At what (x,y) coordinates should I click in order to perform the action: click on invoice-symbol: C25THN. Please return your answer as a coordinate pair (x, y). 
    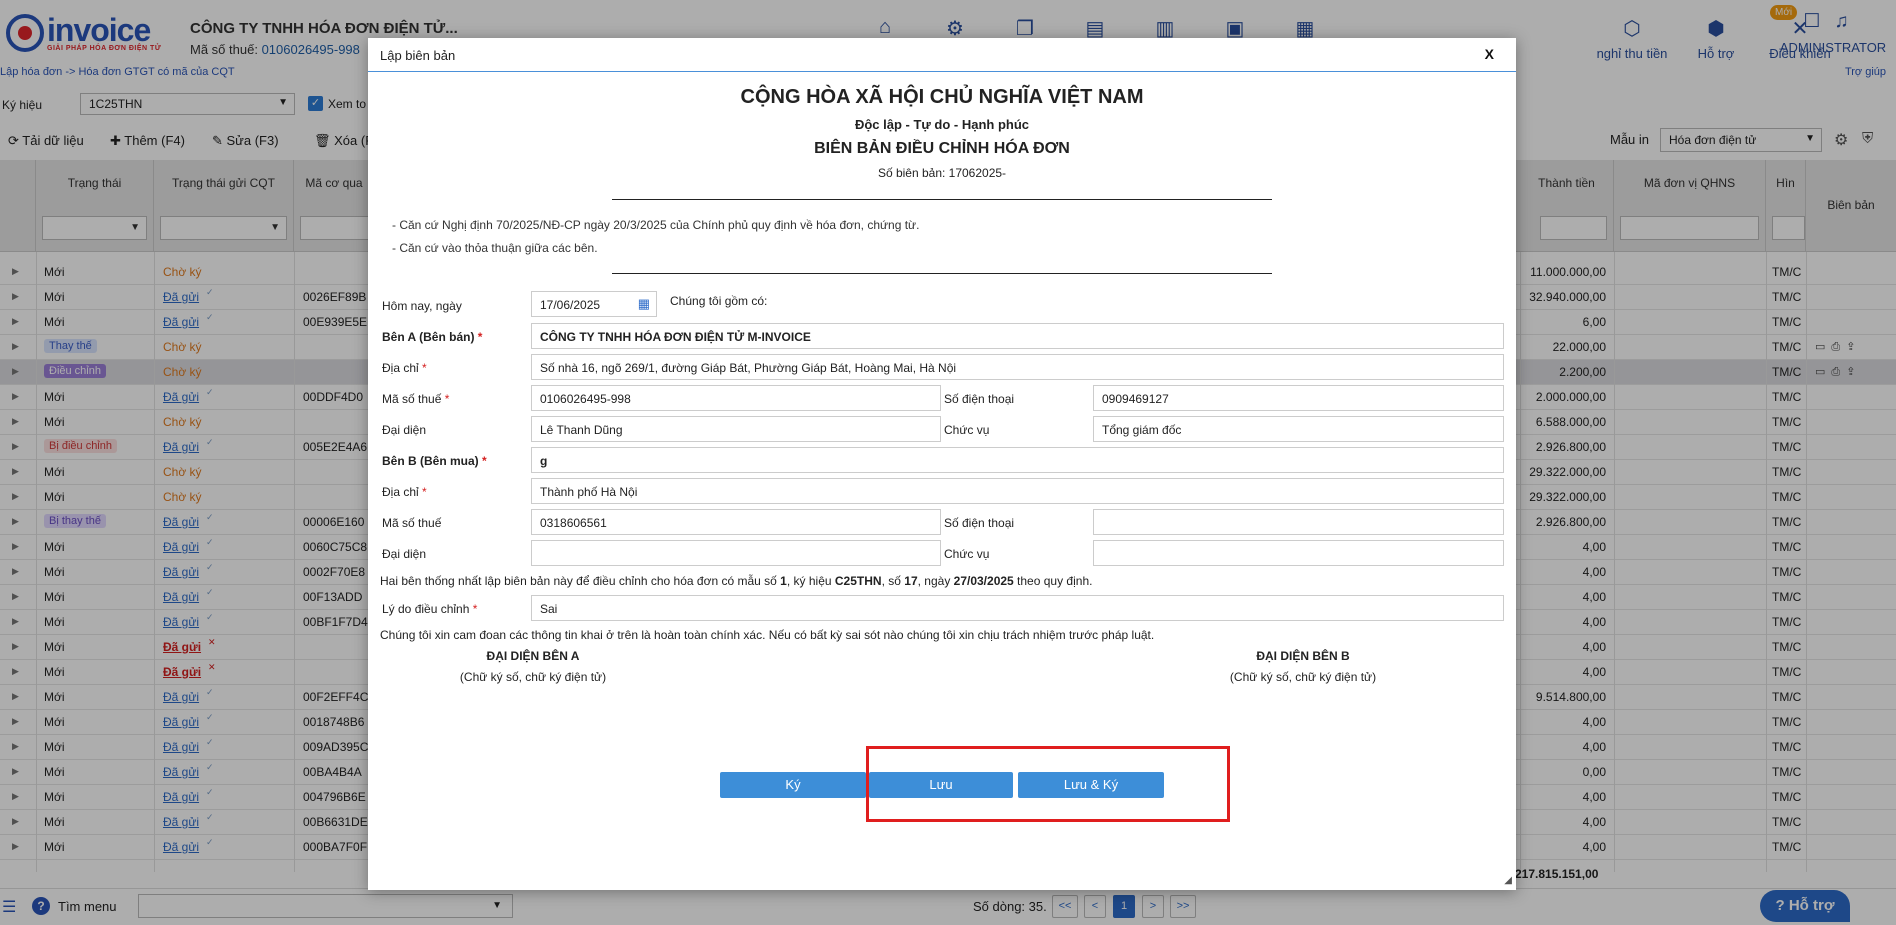
    Looking at the image, I should click on (858, 581).